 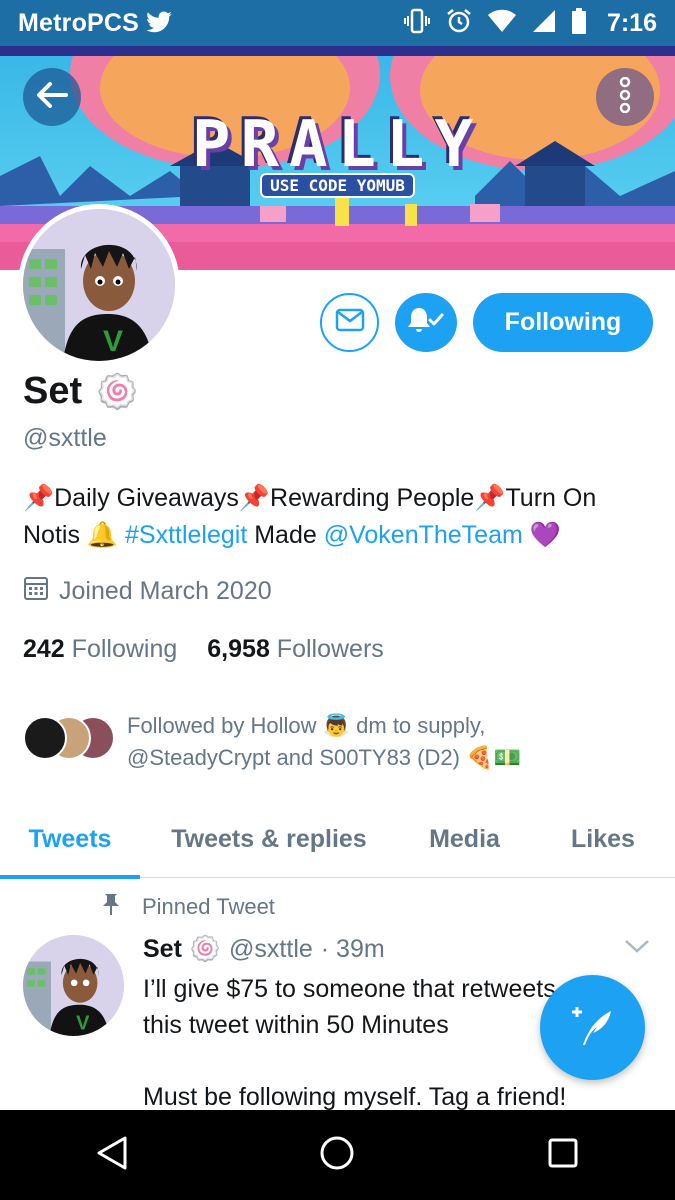 I want to click on followers-count-link: 6,958 Followers, so click(x=295, y=649).